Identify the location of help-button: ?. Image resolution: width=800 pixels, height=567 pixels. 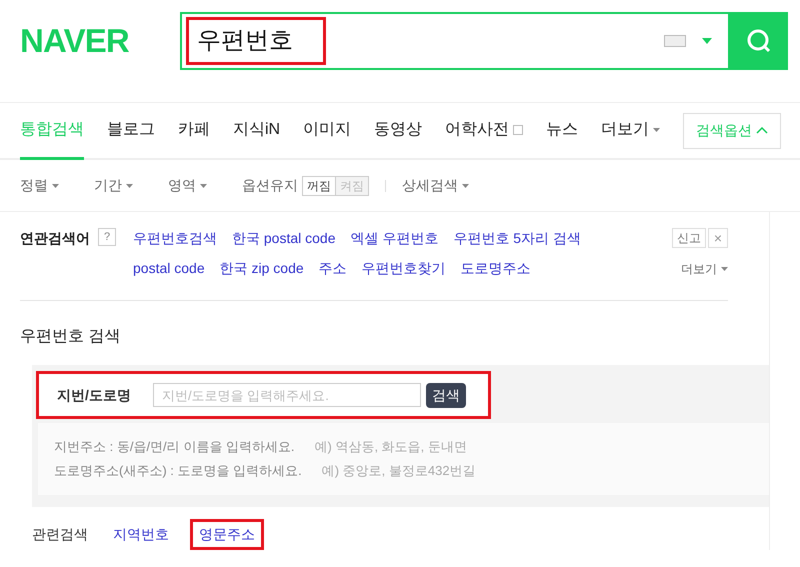
(107, 237).